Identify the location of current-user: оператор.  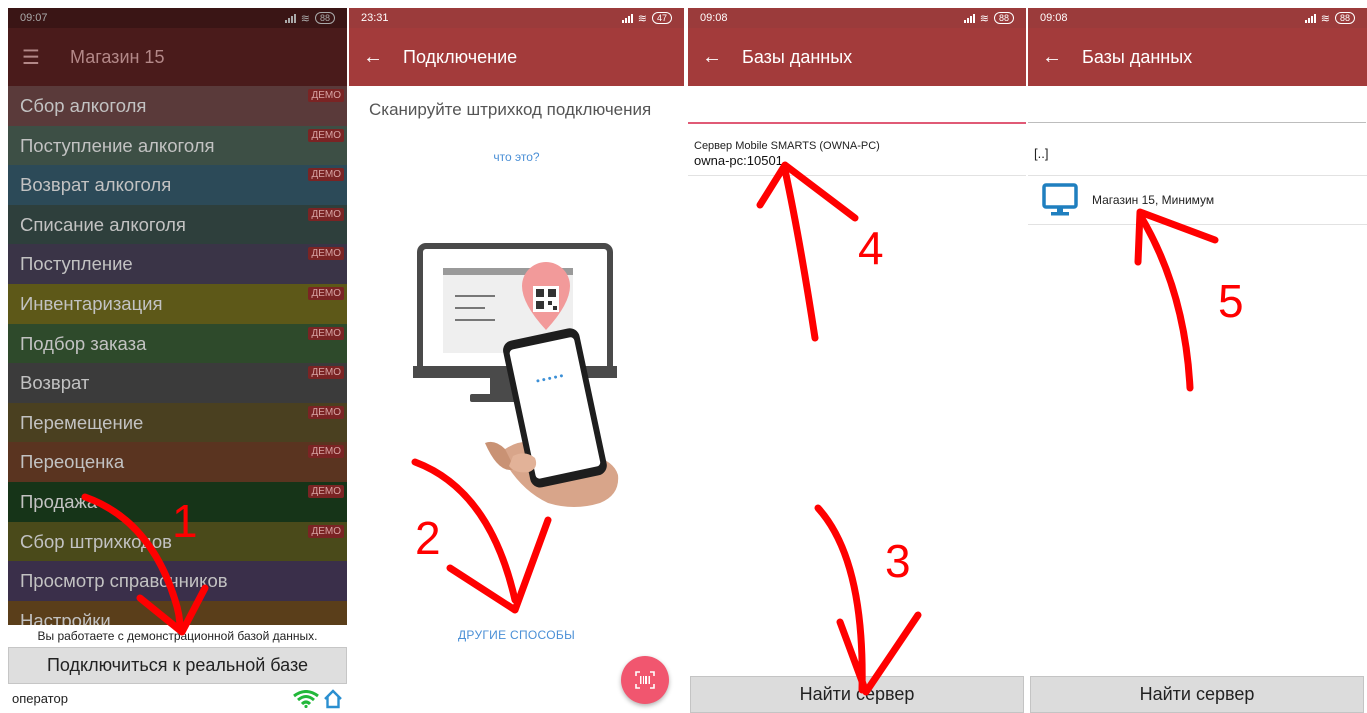
(40, 698).